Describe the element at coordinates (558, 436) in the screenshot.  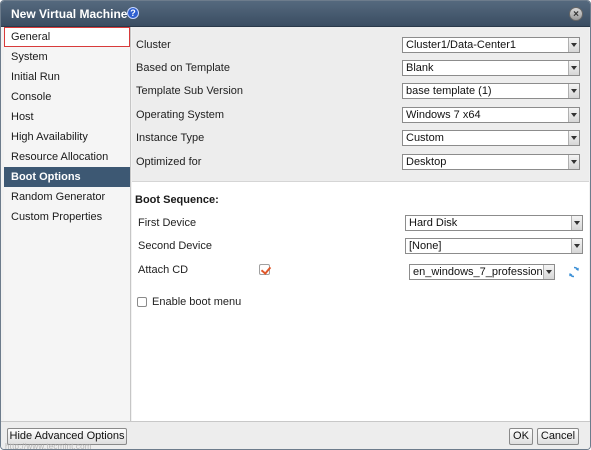
I see `cancel-button: Cancel` at that location.